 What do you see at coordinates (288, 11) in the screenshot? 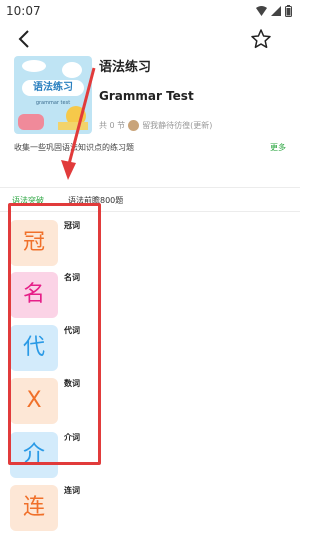
I see `battery-icon` at bounding box center [288, 11].